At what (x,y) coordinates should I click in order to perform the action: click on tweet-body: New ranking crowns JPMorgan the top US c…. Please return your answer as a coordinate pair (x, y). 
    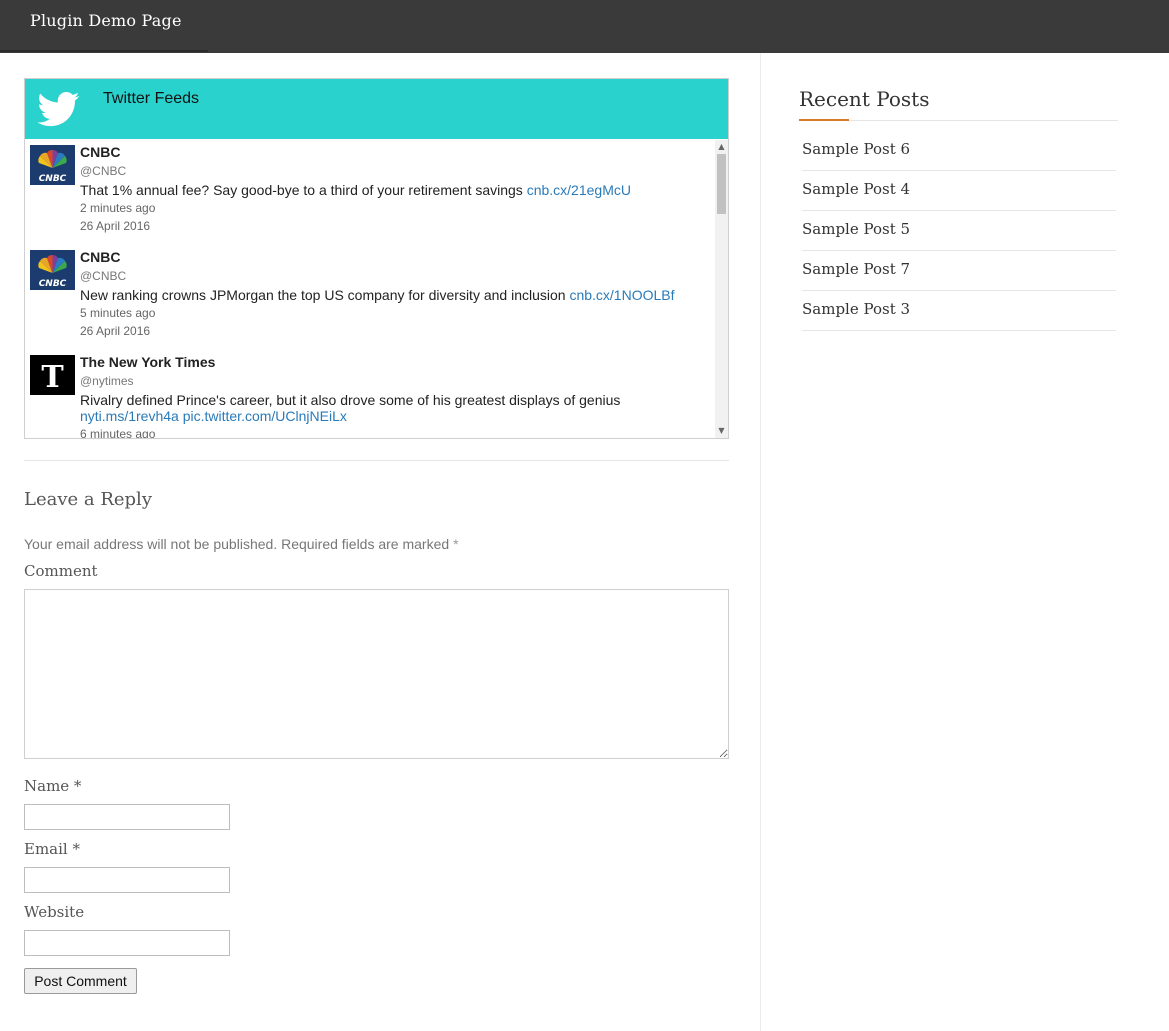
    Looking at the image, I should click on (325, 295).